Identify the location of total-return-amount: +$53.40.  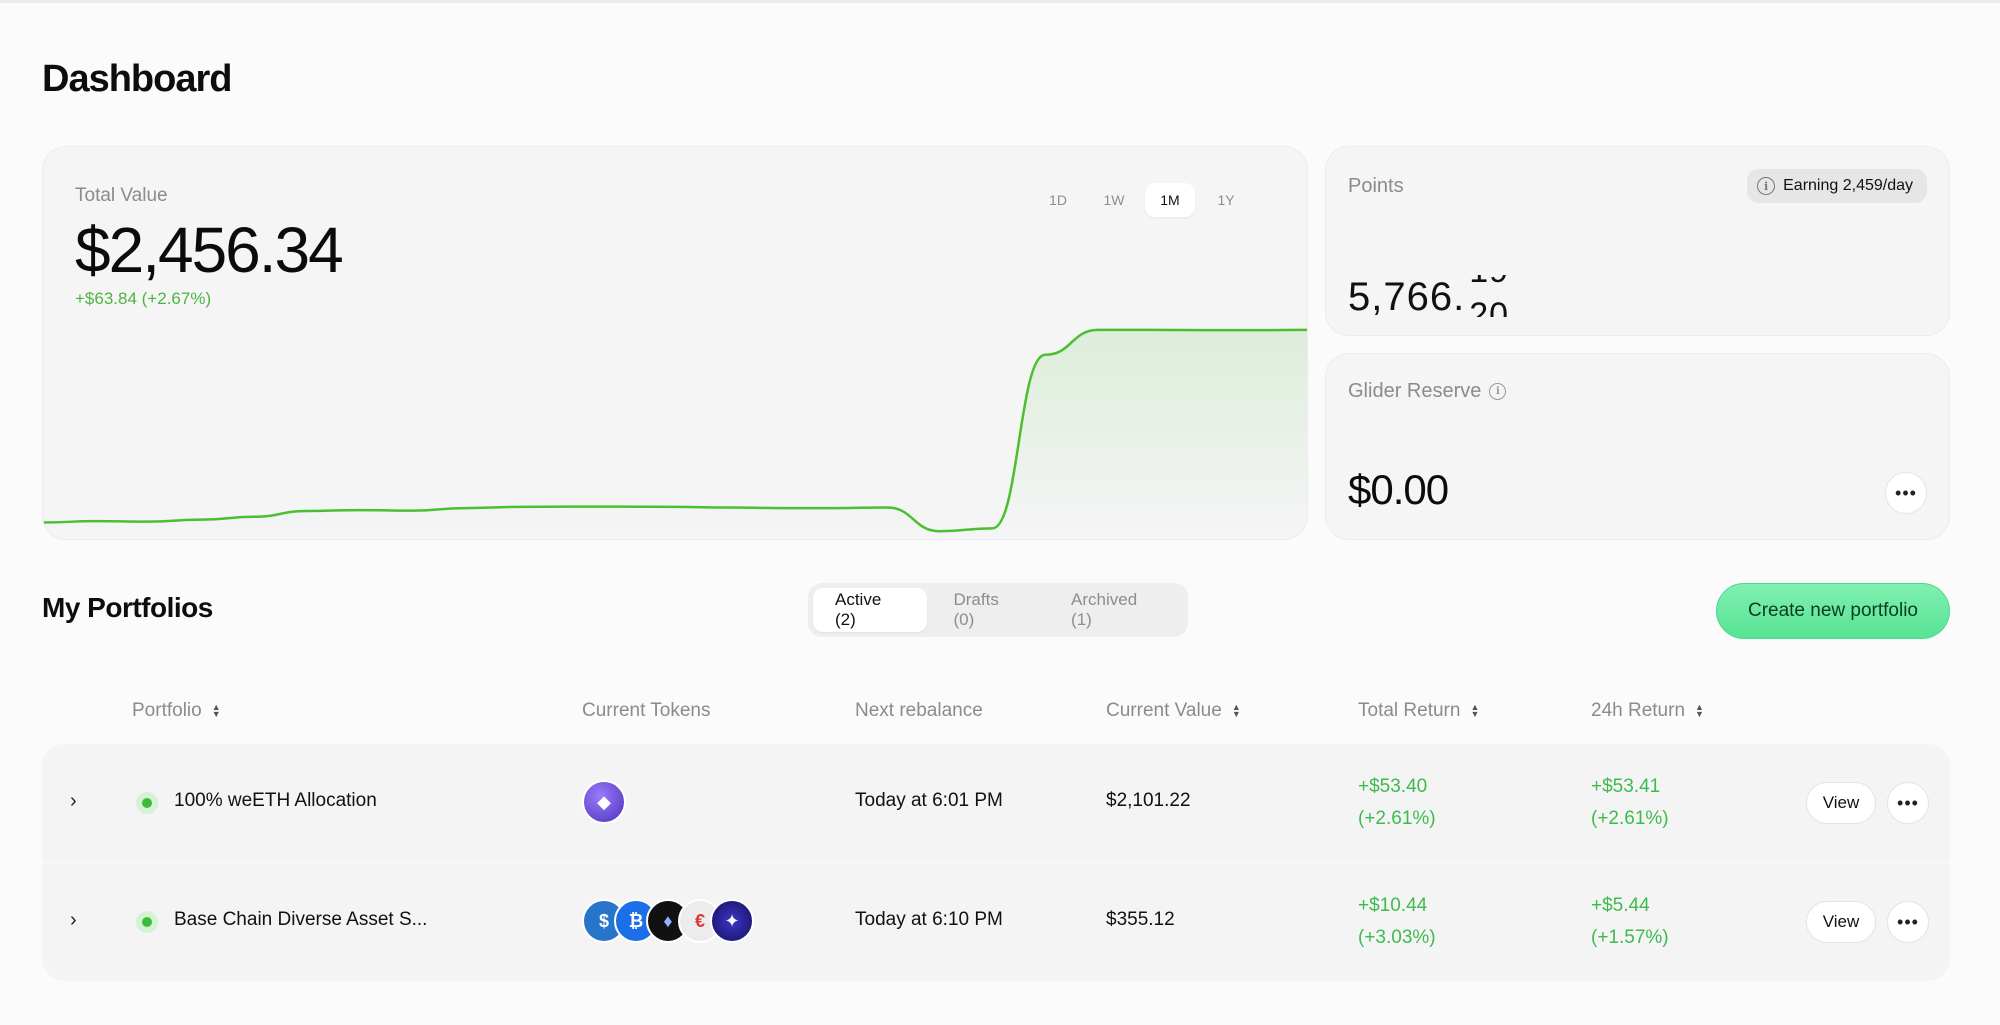
(1393, 786).